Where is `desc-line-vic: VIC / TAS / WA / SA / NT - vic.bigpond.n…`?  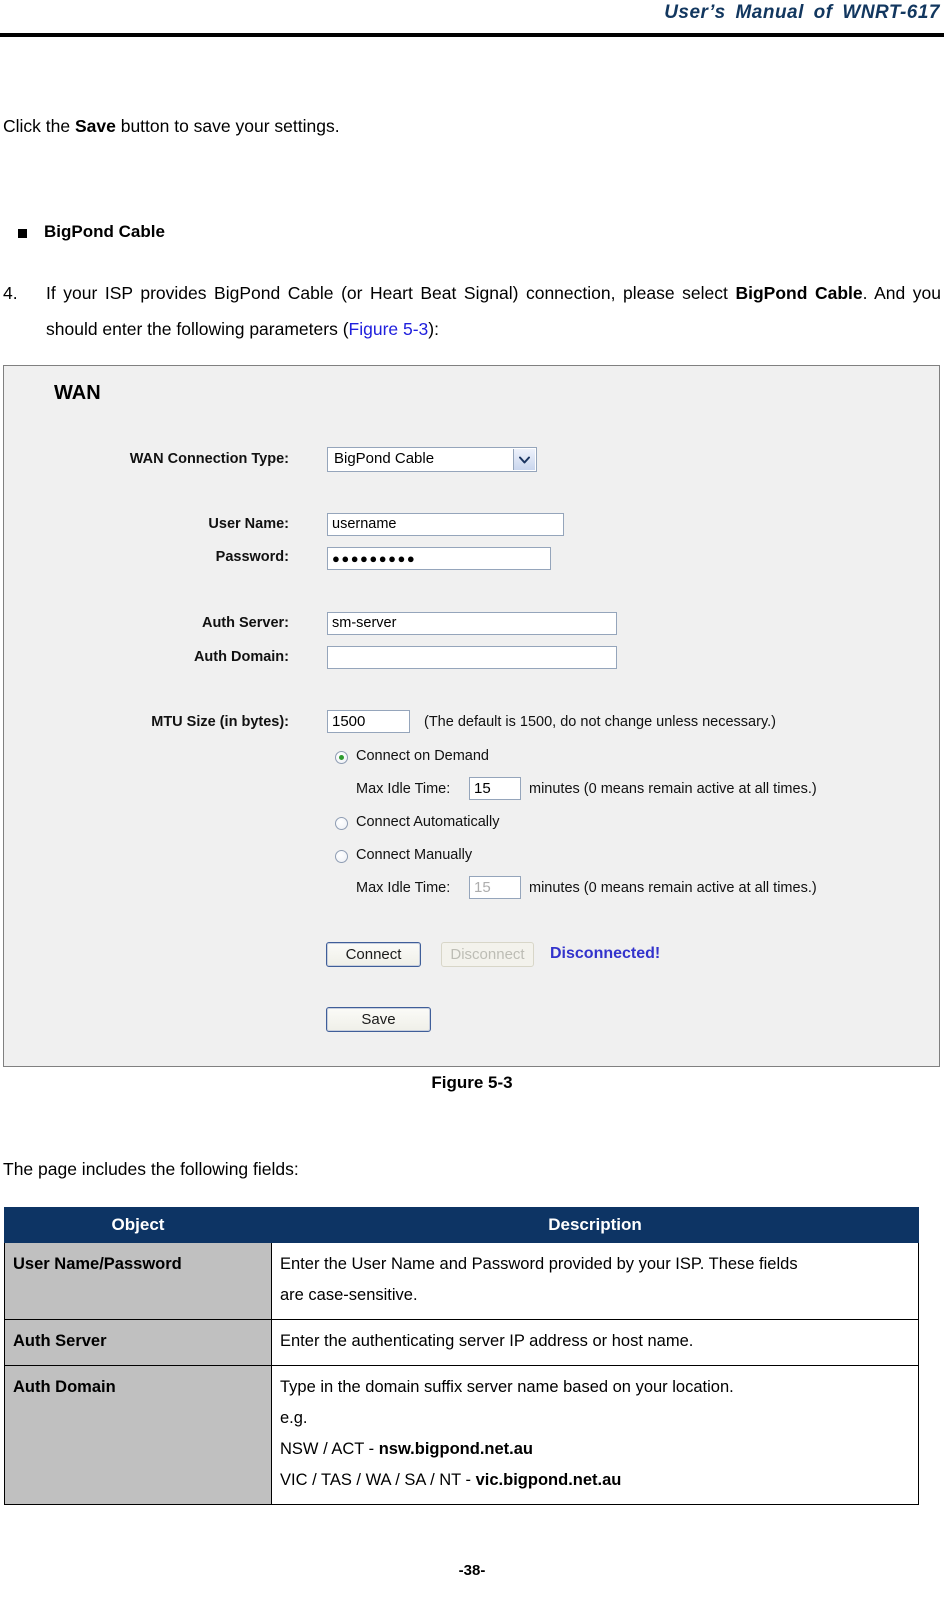 desc-line-vic: VIC / TAS / WA / SA / NT - vic.bigpond.n… is located at coordinates (595, 1480).